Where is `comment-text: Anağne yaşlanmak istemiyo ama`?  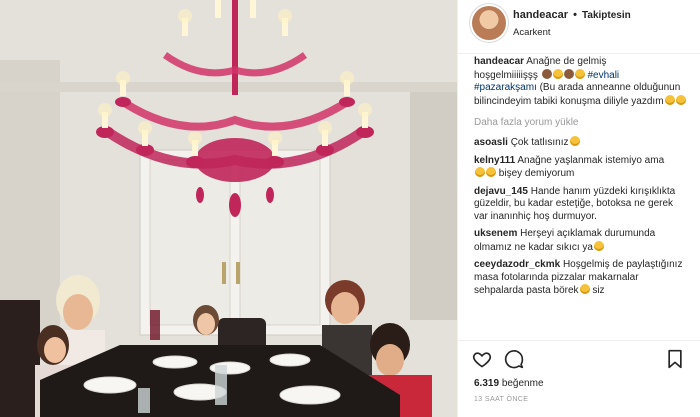
comment-text: Anağne yaşlanmak istemiyo ama is located at coordinates (591, 160).